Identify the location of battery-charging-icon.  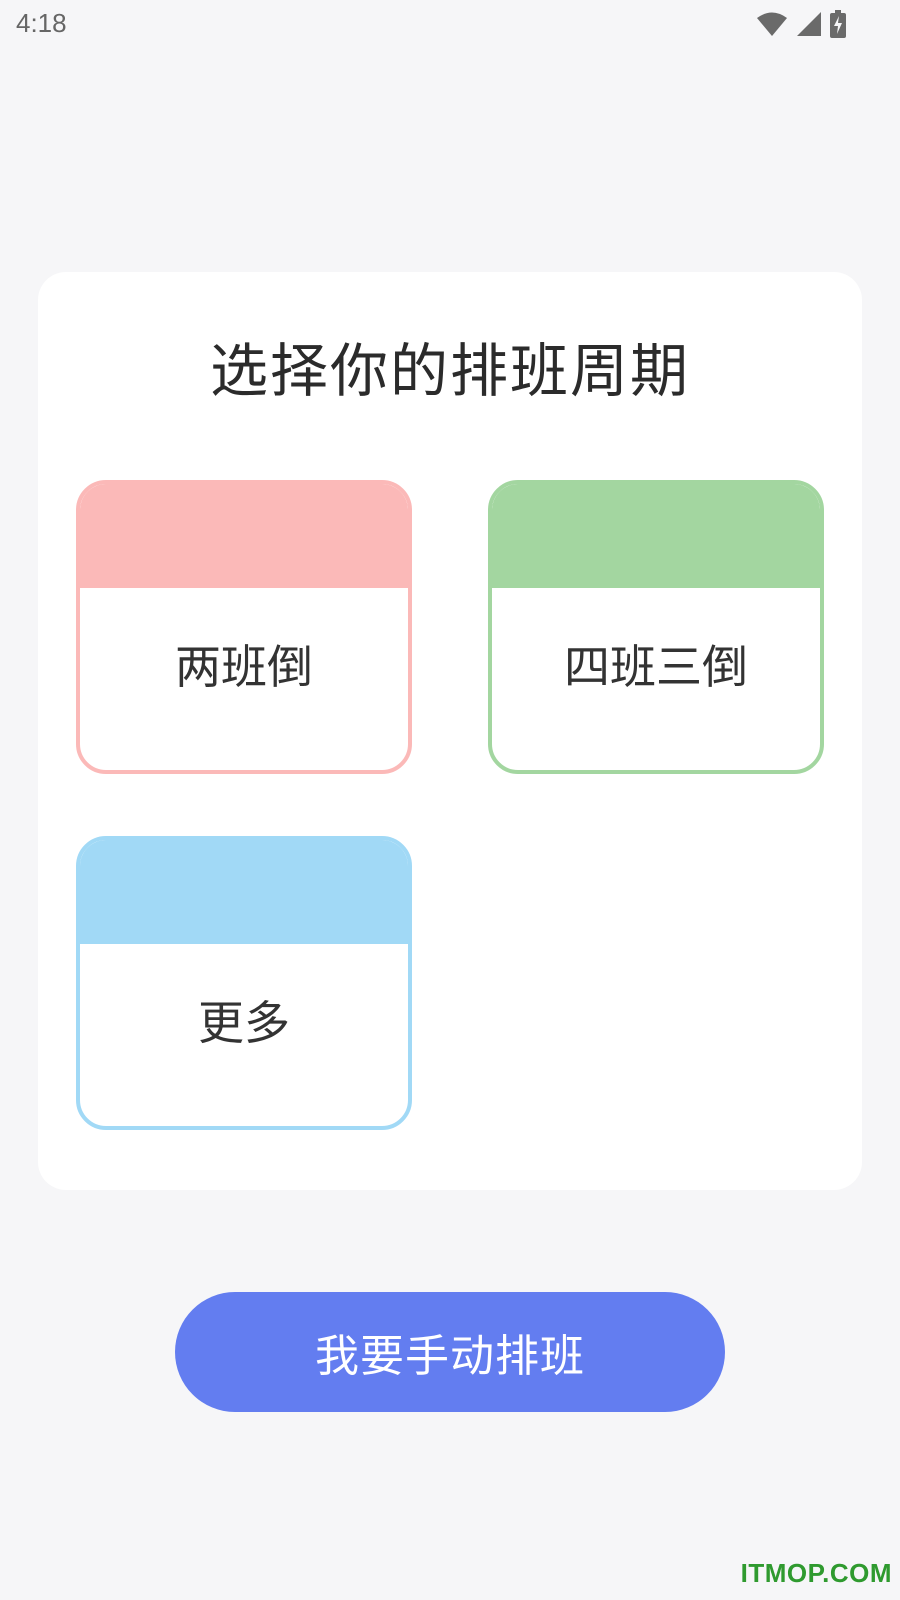
(838, 24).